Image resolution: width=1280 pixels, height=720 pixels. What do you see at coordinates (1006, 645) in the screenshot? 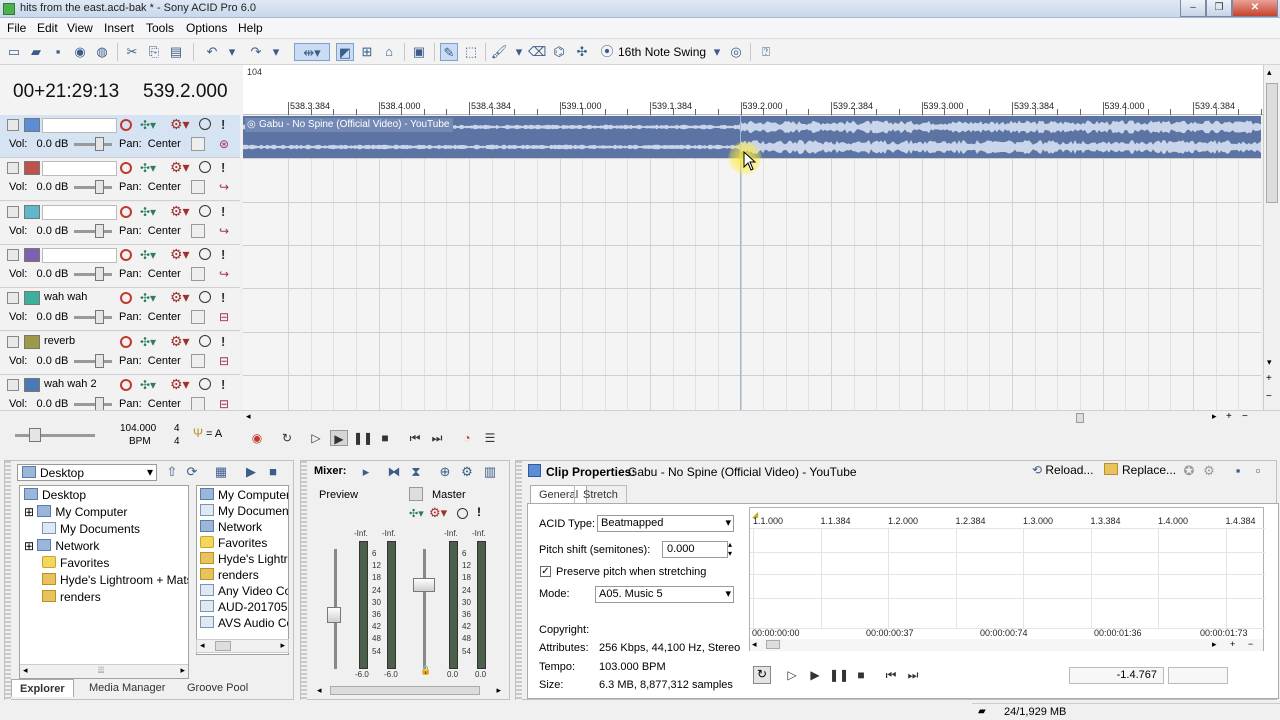
I see `graph-hscrollbar: ◂ ▸ + −` at bounding box center [1006, 645].